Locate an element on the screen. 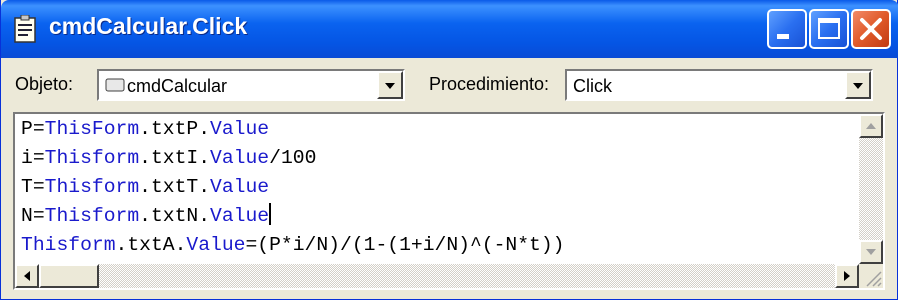 This screenshot has width=898, height=300. procedimiento-value: Click is located at coordinates (592, 86).